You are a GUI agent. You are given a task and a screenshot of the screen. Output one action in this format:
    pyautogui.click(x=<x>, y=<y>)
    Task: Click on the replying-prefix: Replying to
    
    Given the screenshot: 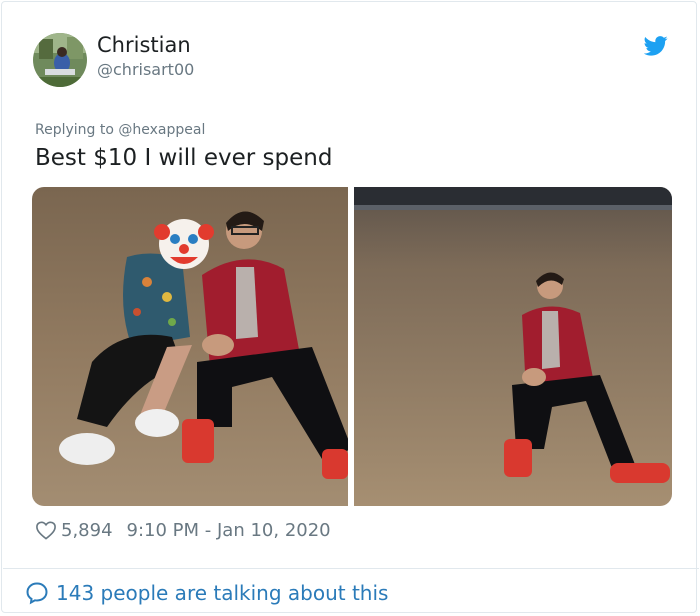 What is the action you would take?
    pyautogui.click(x=74, y=130)
    